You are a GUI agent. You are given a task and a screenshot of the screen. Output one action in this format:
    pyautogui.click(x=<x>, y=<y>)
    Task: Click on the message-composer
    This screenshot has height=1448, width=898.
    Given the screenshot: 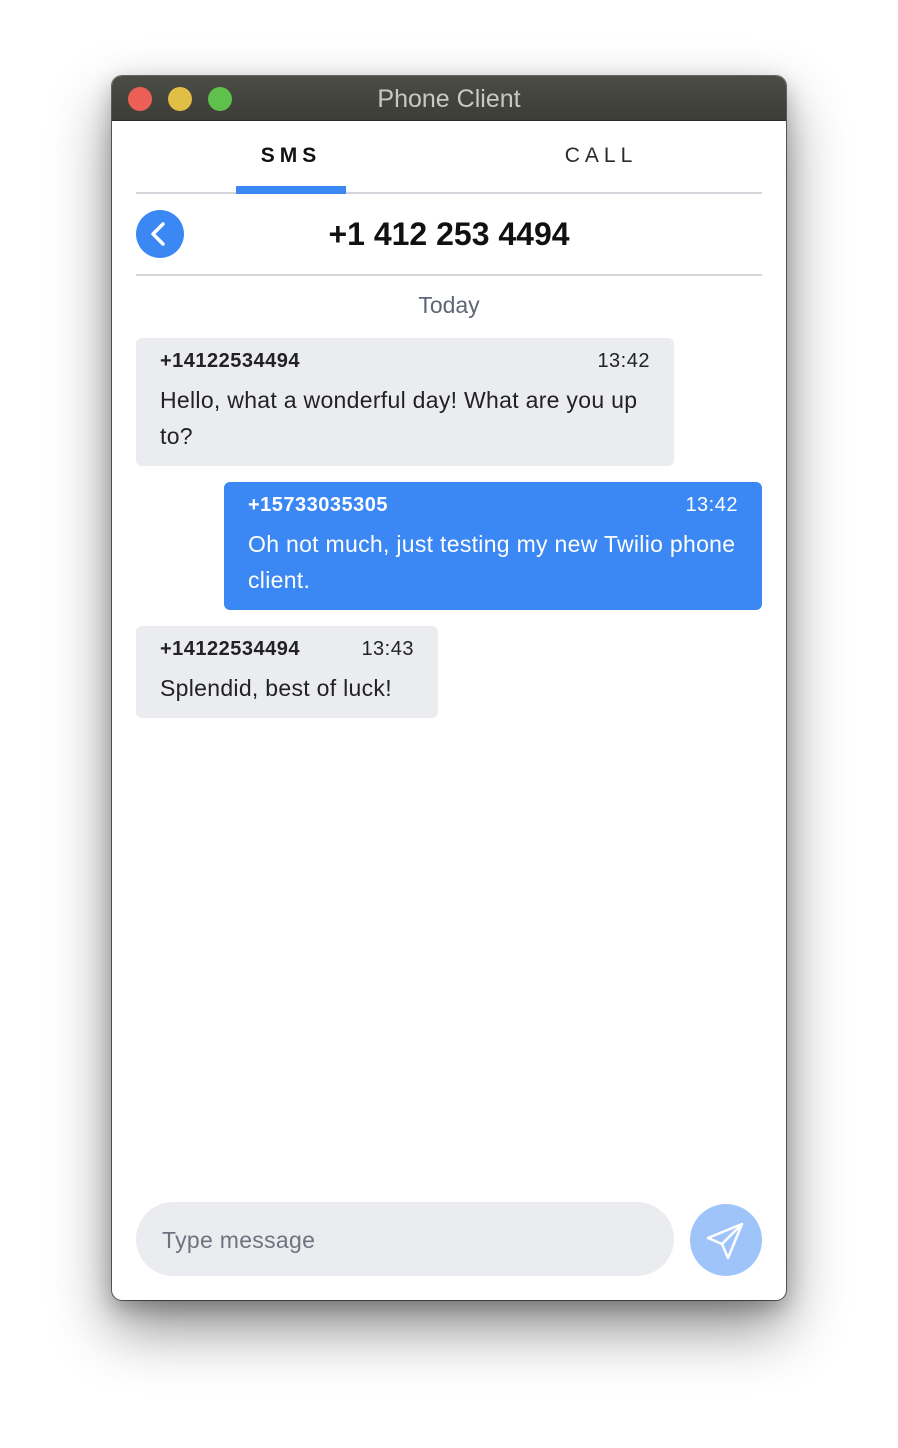 What is the action you would take?
    pyautogui.click(x=405, y=1240)
    